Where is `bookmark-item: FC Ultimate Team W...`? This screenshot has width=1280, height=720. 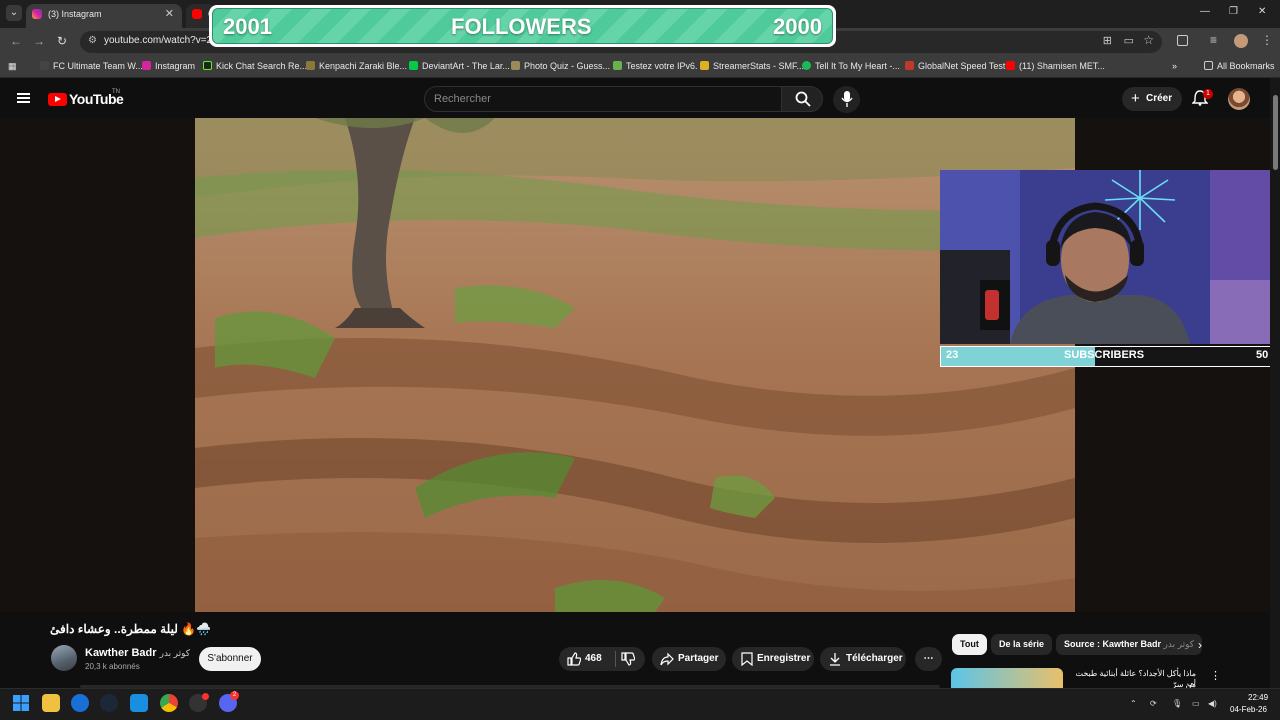
bookmark-item: FC Ultimate Team W... is located at coordinates (91, 66).